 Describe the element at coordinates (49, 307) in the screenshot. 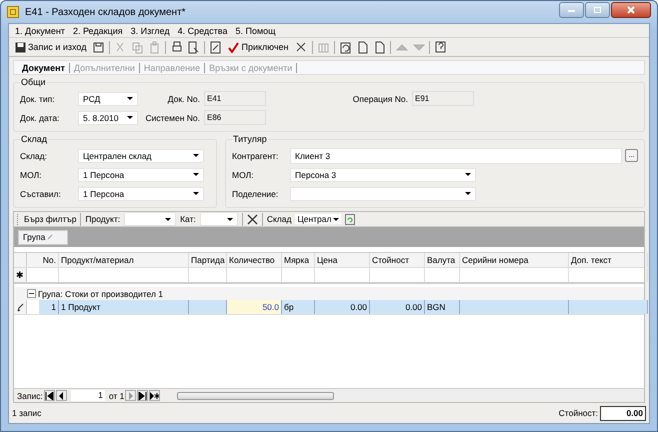

I see `table-cell: 1` at that location.